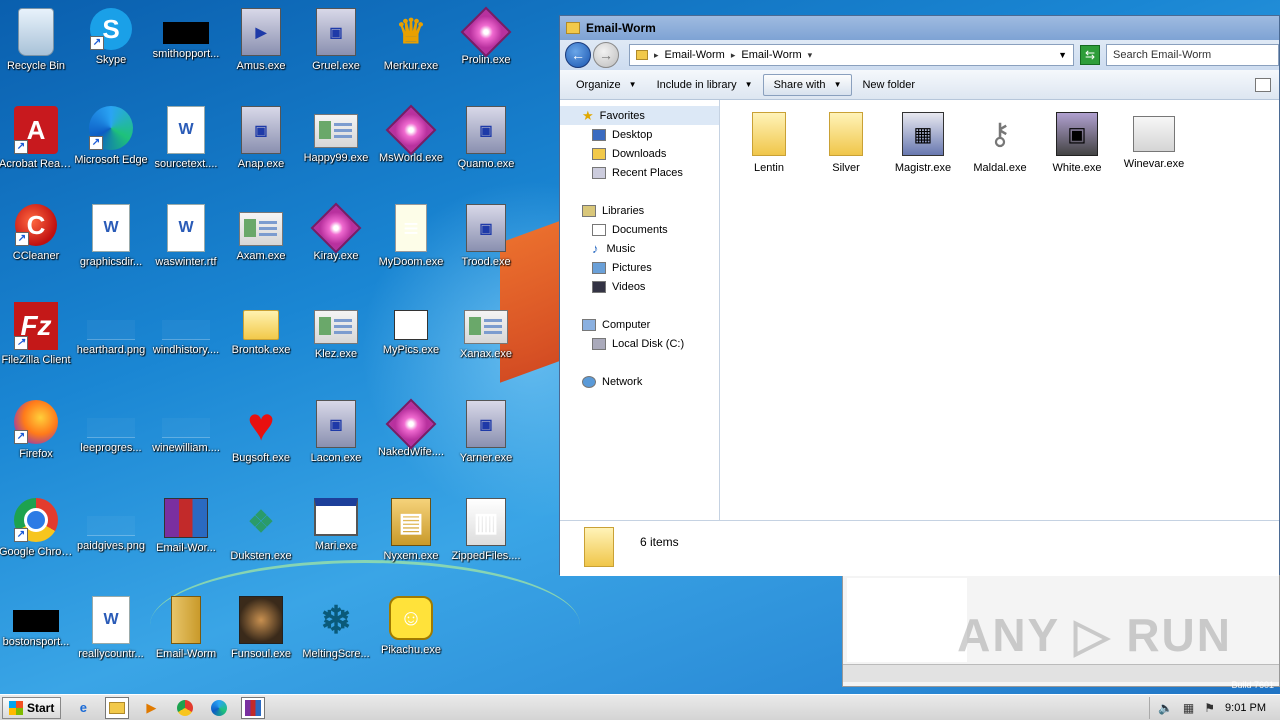 The height and width of the screenshot is (720, 1280). What do you see at coordinates (486, 440) in the screenshot?
I see `desktop-icon-item: ▣ Yarner.exe` at bounding box center [486, 440].